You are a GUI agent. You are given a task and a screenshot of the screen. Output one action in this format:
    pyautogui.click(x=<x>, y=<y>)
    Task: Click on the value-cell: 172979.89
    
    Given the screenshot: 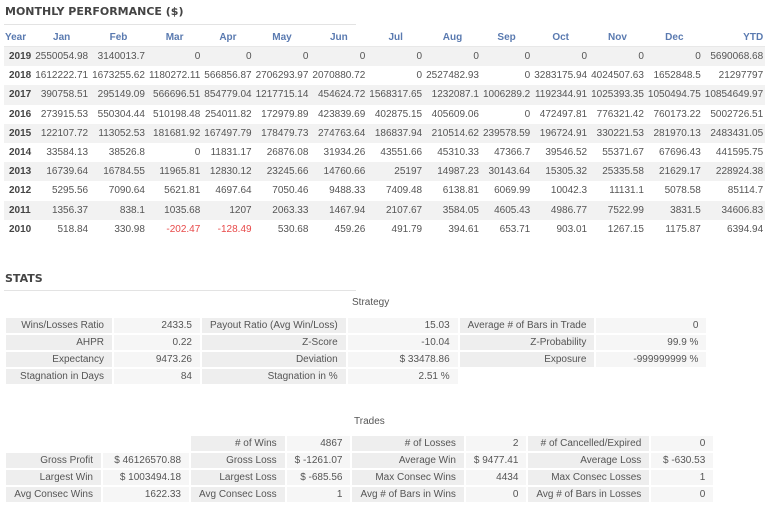 What is the action you would take?
    pyautogui.click(x=285, y=114)
    